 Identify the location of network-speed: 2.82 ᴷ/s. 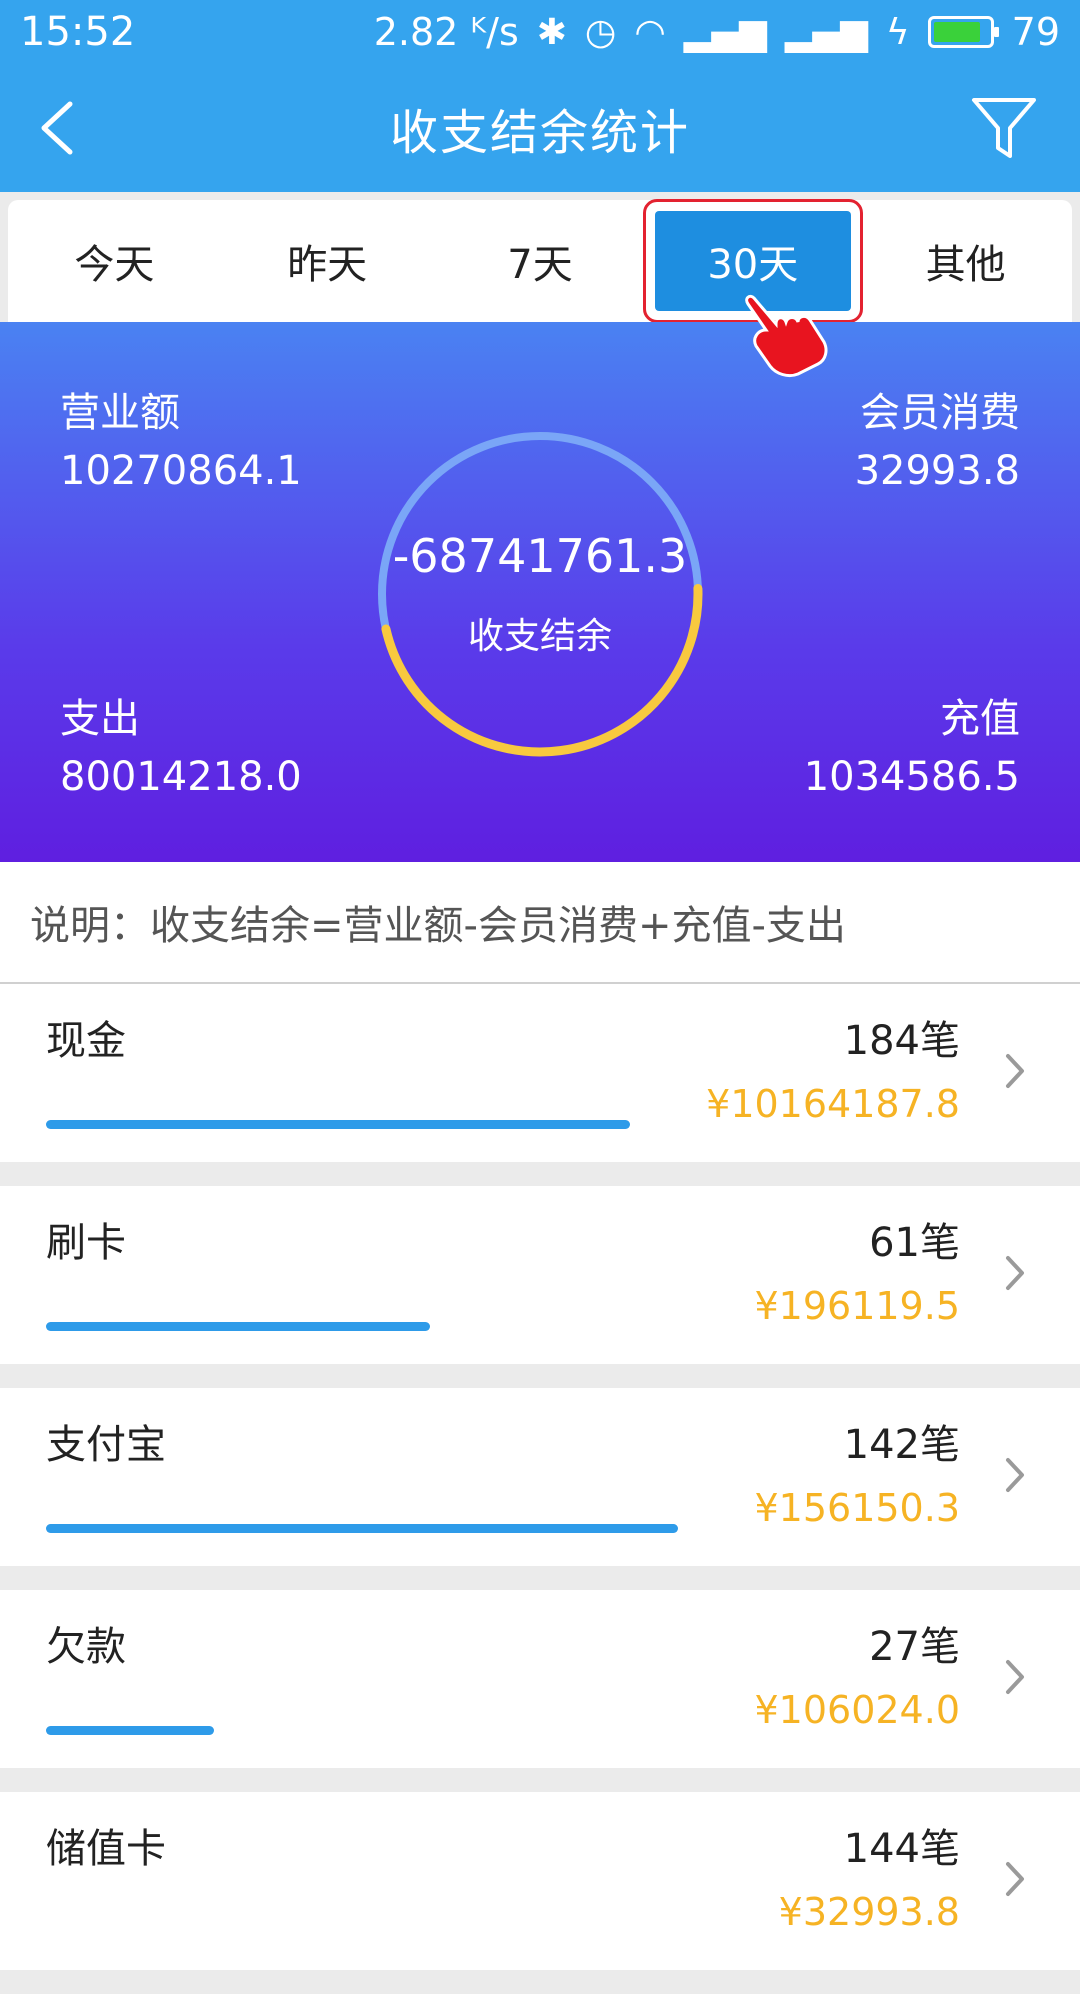
(446, 32).